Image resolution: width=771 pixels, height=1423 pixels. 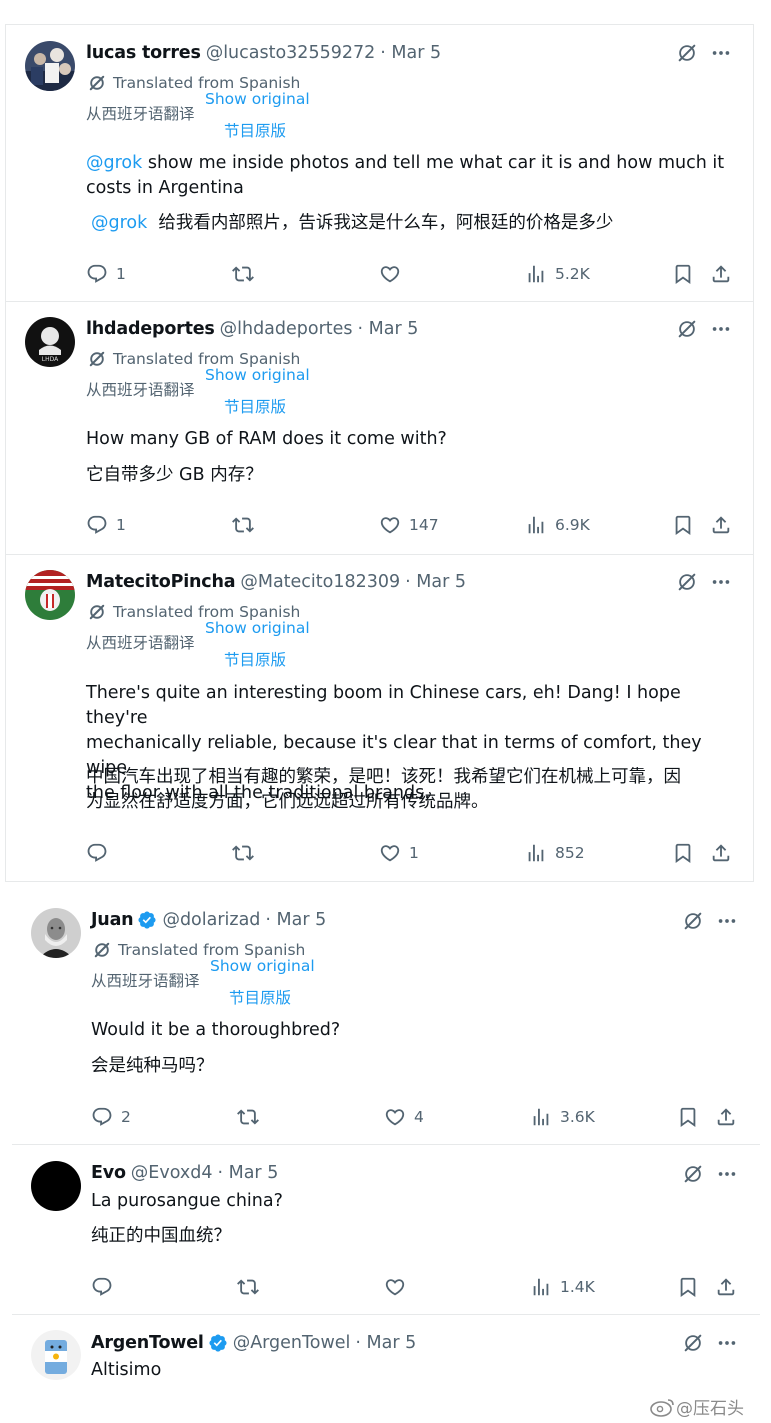 I want to click on tweet-header: ArgenTowel @ArgenTowel · Mar 5, so click(x=253, y=1343).